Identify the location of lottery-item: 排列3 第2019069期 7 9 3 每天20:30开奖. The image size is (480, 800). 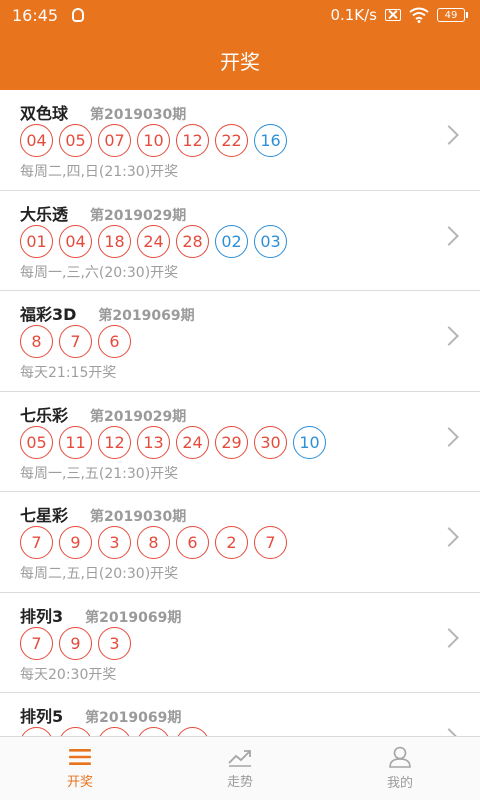
(240, 643).